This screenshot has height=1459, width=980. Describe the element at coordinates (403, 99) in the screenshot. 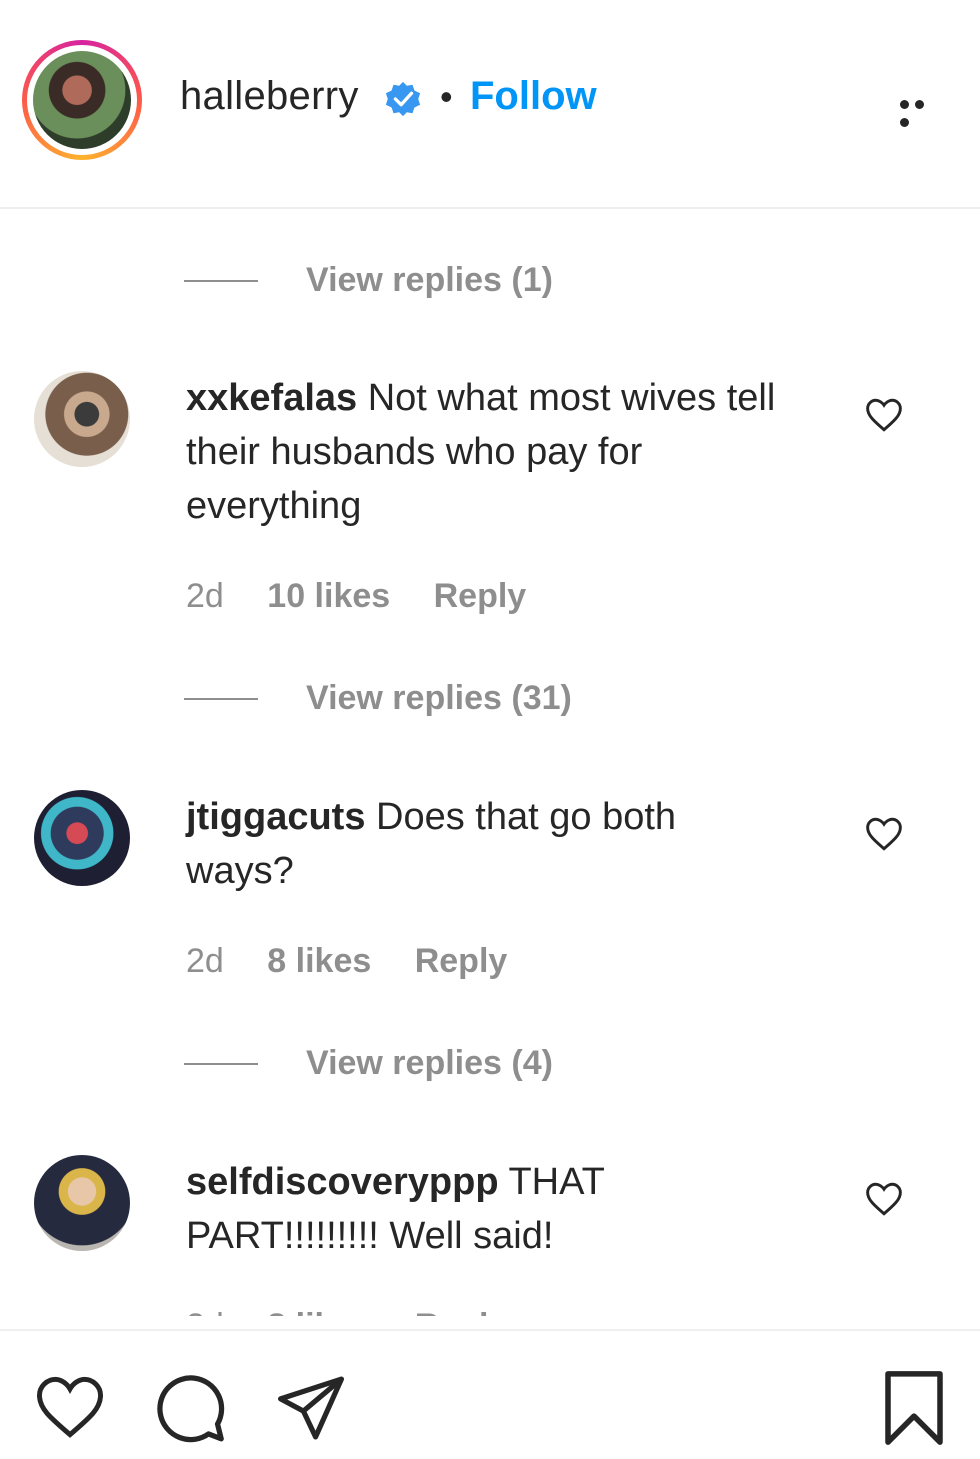

I see `verified-badge-icon` at that location.